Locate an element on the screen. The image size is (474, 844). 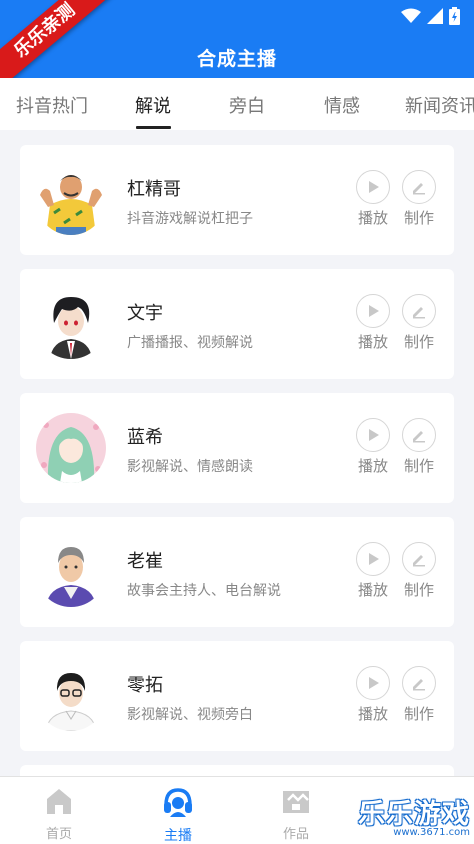
anchor-name: 杠精哥 is located at coordinates (154, 189).